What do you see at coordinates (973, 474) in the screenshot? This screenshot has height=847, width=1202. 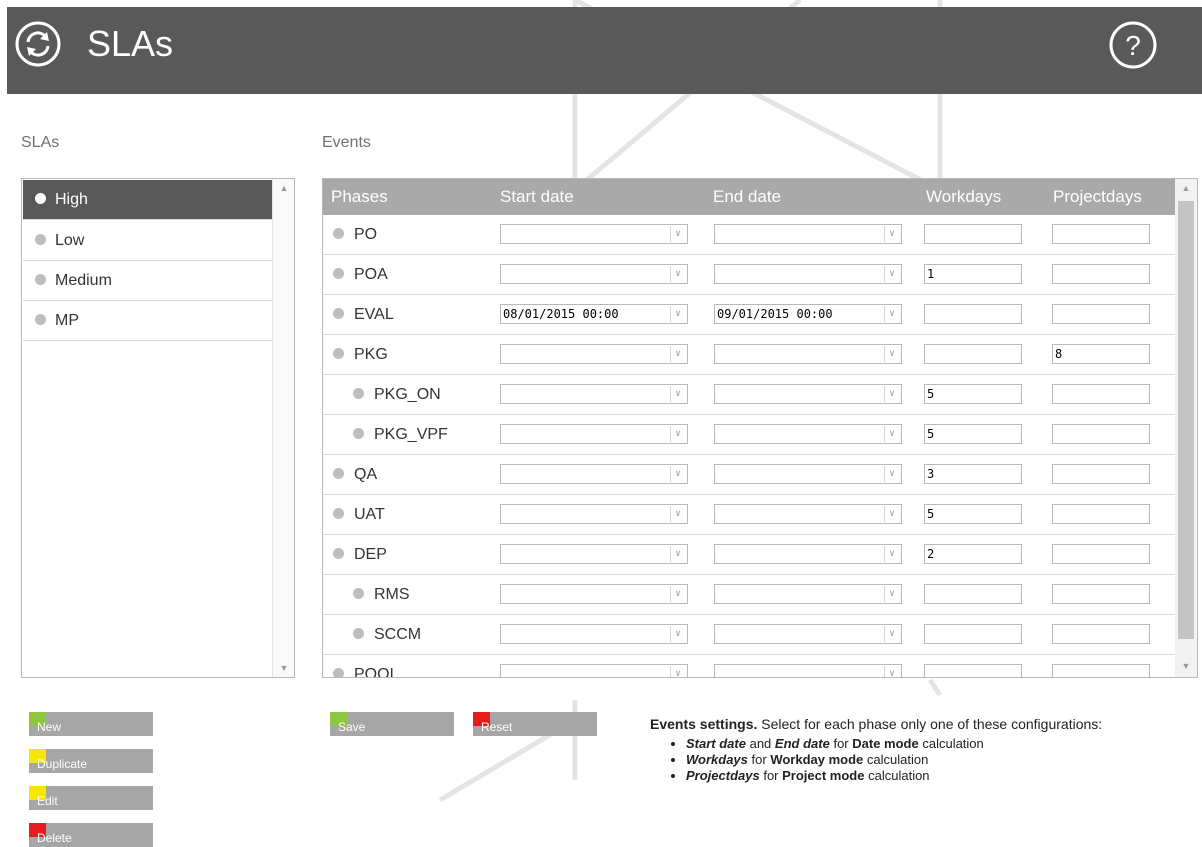 I see `workdays-input: 3` at bounding box center [973, 474].